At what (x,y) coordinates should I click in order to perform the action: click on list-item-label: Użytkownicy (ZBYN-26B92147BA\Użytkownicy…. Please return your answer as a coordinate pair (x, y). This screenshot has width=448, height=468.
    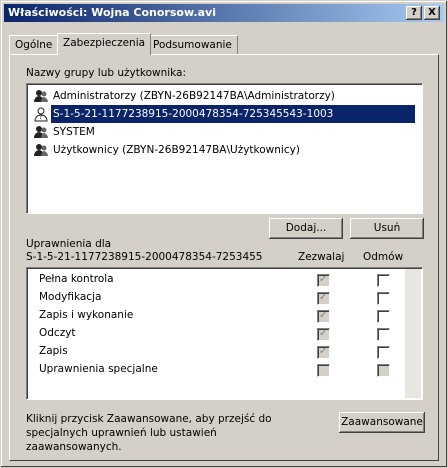
    Looking at the image, I should click on (176, 150).